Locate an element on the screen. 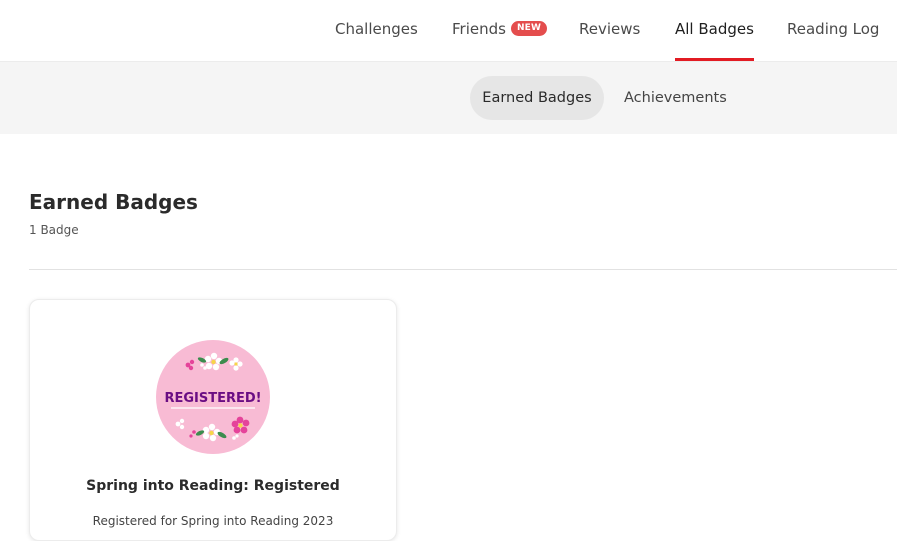 The width and height of the screenshot is (897, 541). tab-label: Achievements is located at coordinates (675, 98).